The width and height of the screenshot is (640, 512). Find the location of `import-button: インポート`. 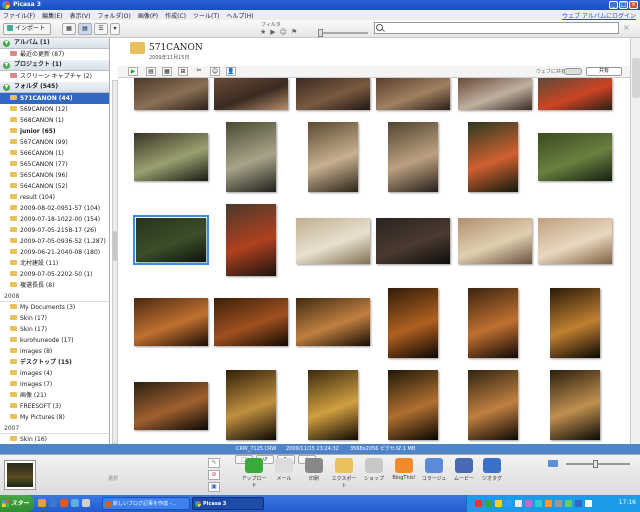

import-button: インポート is located at coordinates (27, 29).